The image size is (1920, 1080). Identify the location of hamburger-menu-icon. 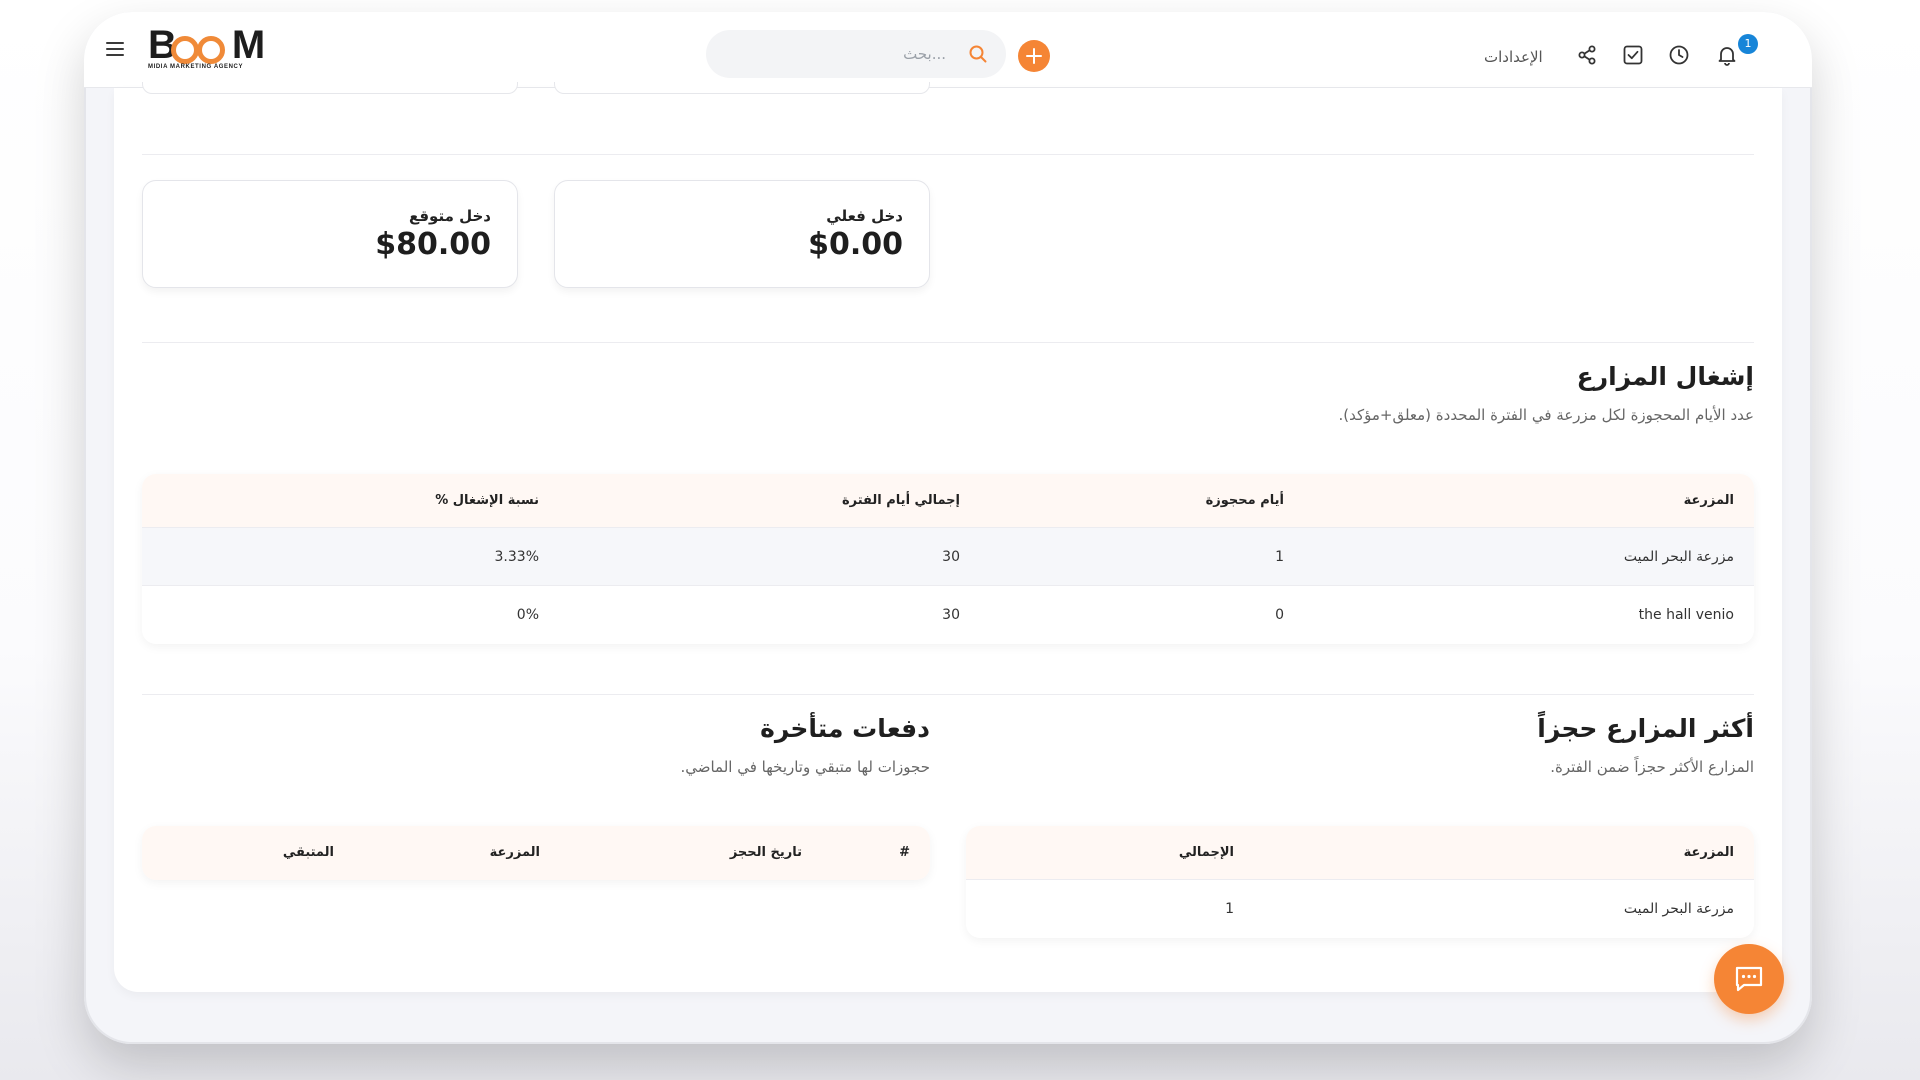
(115, 49).